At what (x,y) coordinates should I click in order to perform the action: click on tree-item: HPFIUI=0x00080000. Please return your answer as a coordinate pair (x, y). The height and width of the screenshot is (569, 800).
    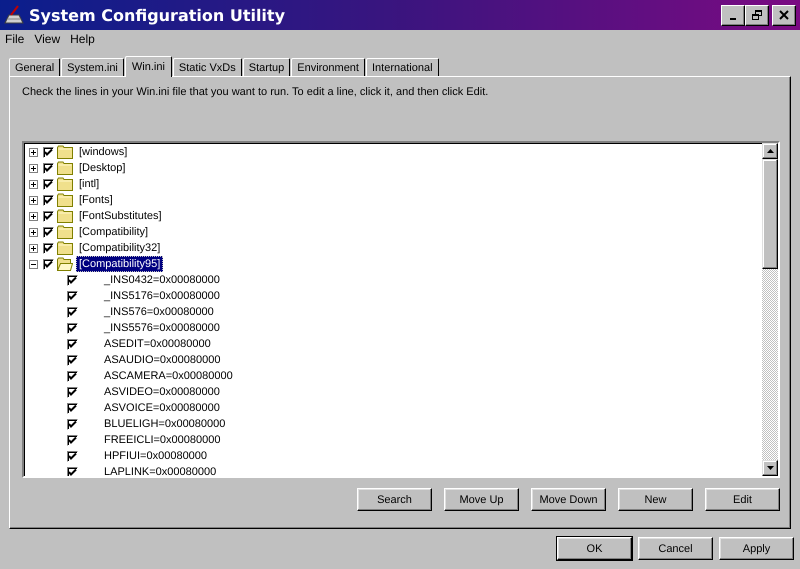
    Looking at the image, I should click on (155, 456).